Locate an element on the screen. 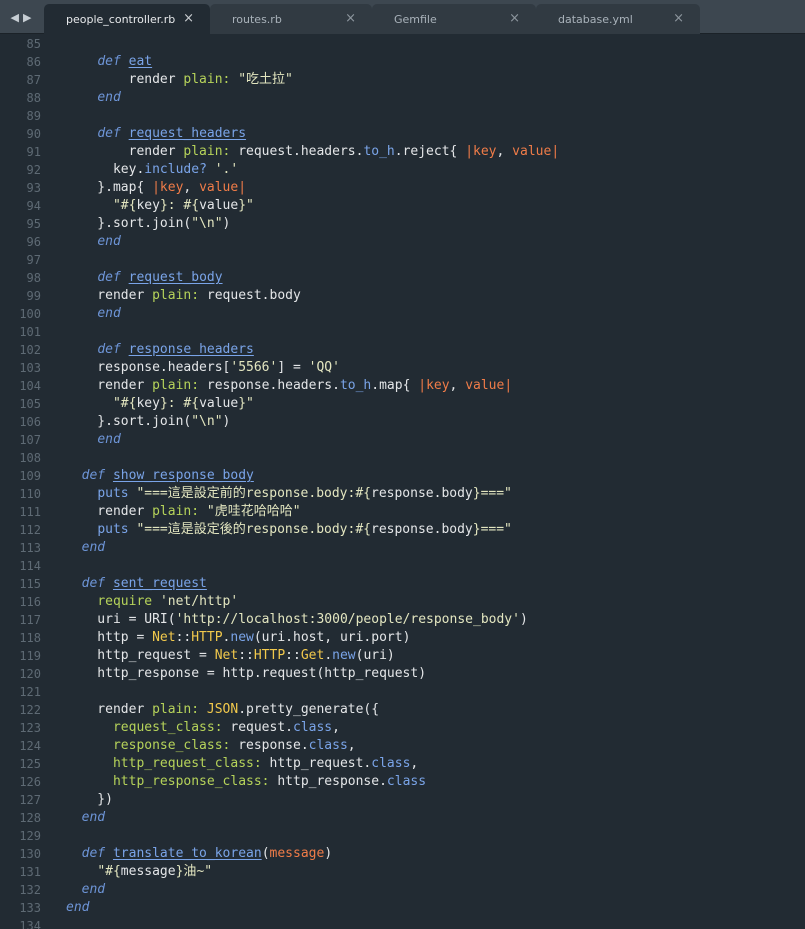 Image resolution: width=805 pixels, height=929 pixels. code-line: 132 end is located at coordinates (402, 890).